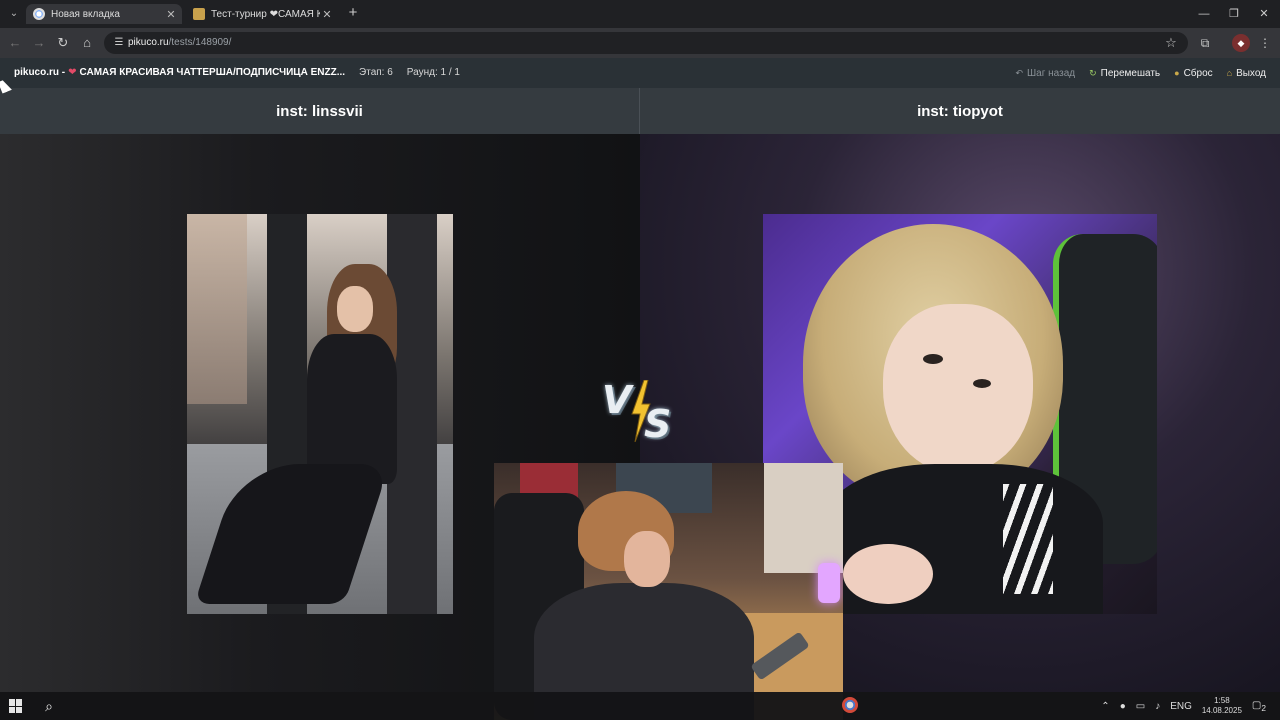 The width and height of the screenshot is (1280, 720). What do you see at coordinates (39, 14) in the screenshot?
I see `chrome-favicon-icon` at bounding box center [39, 14].